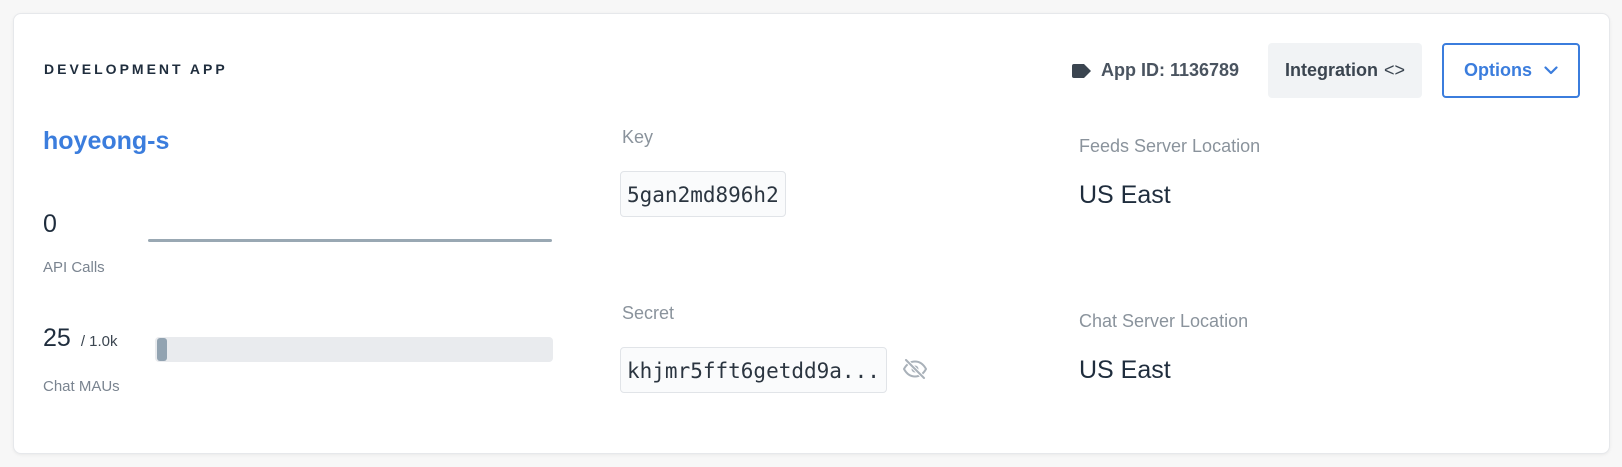 This screenshot has height=467, width=1622. What do you see at coordinates (1498, 70) in the screenshot?
I see `options-button-label: Options` at bounding box center [1498, 70].